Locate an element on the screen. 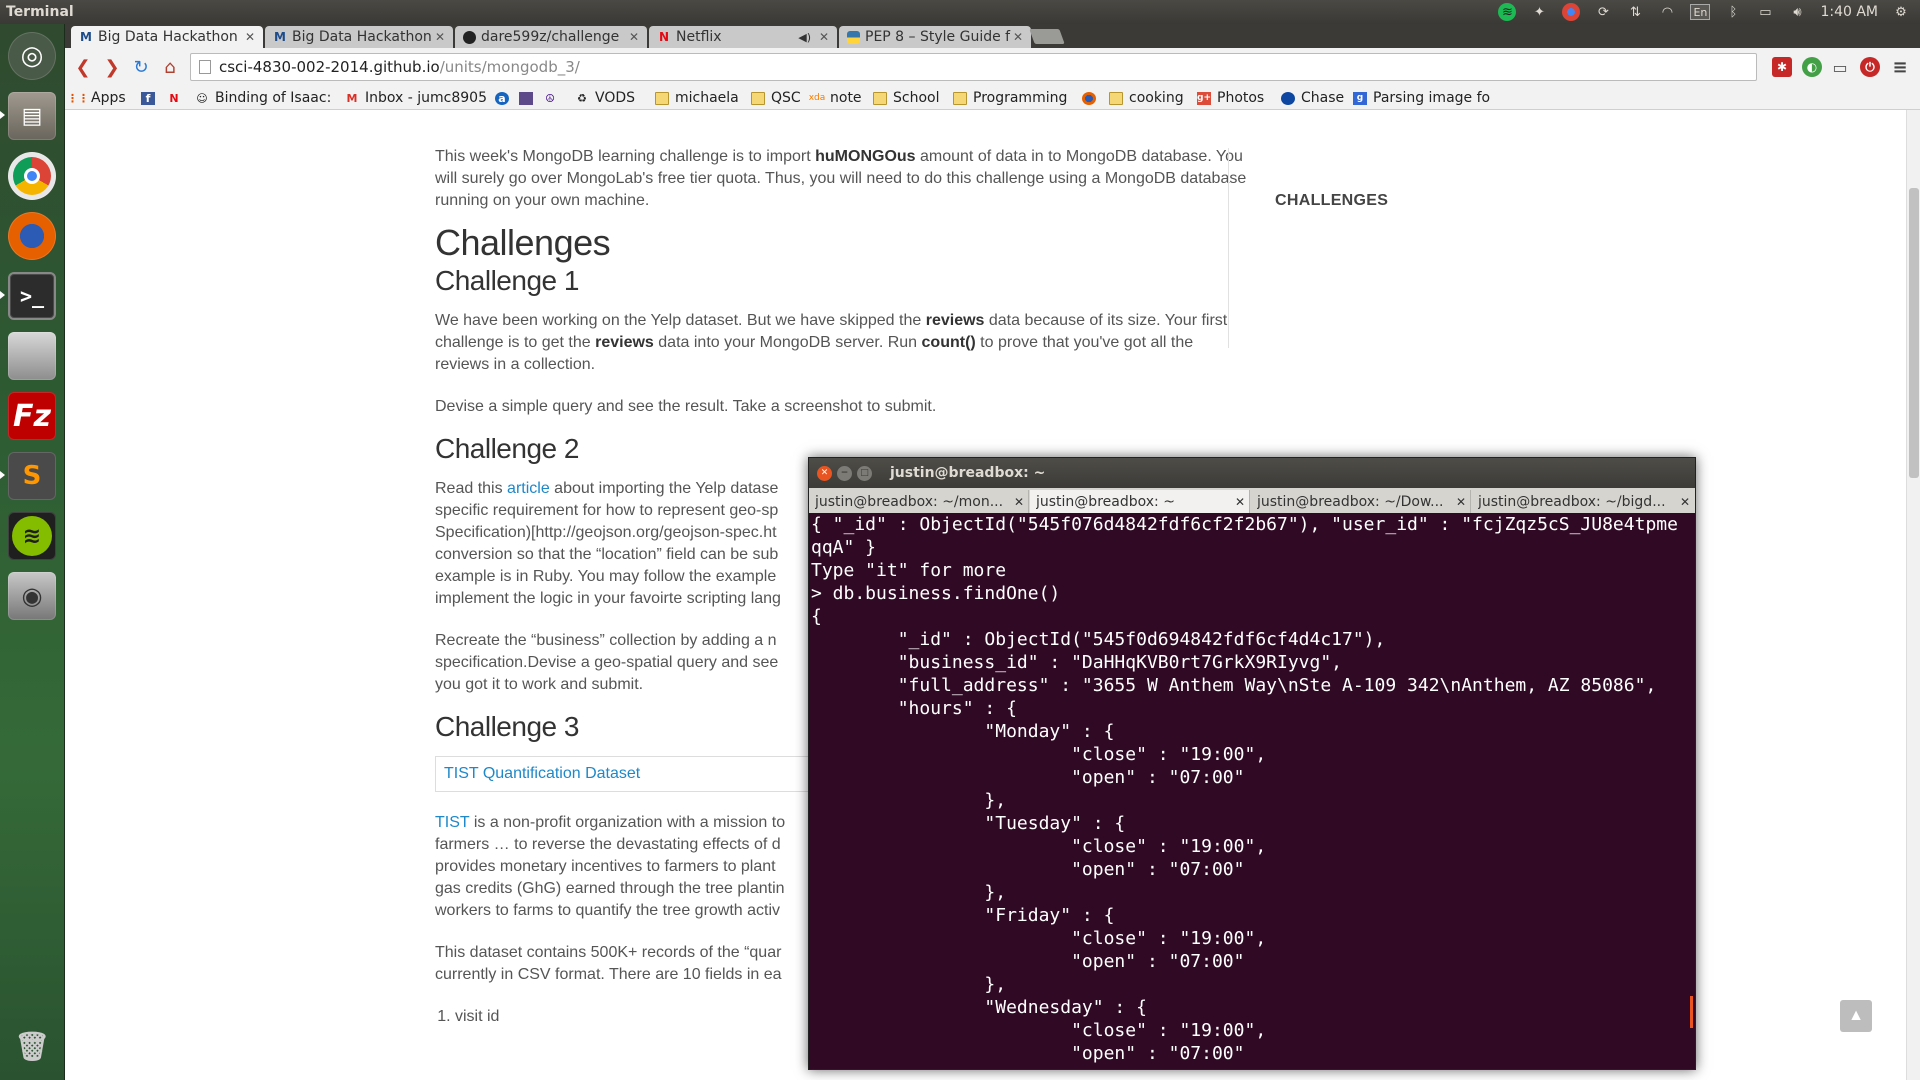 The height and width of the screenshot is (1080, 1920). bookmark-apps: ⋮⋮ Apps is located at coordinates (96, 98).